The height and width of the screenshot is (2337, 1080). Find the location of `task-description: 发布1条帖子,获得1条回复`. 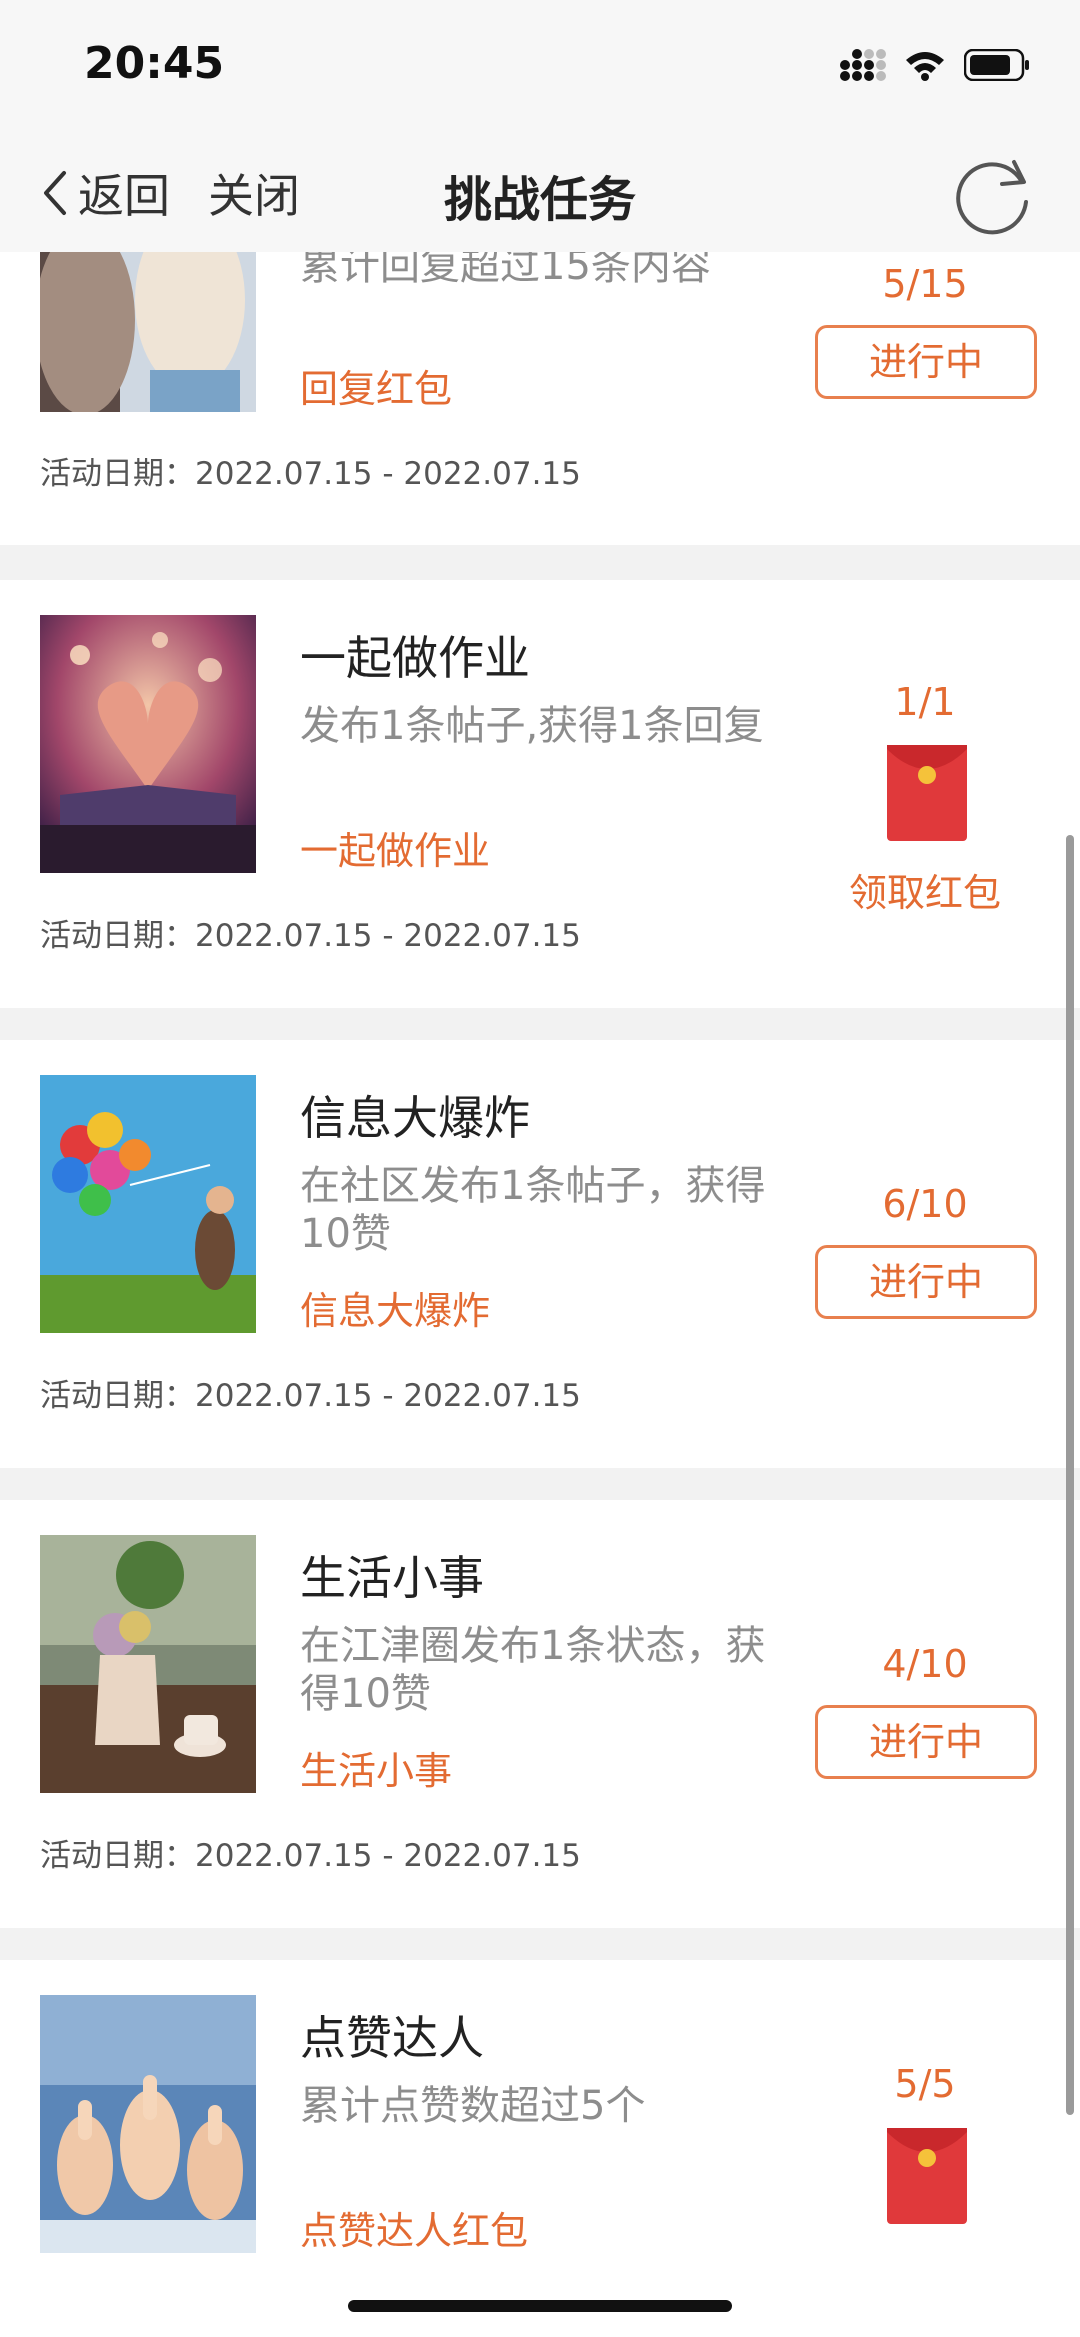

task-description: 发布1条帖子,获得1条回复 is located at coordinates (532, 726).